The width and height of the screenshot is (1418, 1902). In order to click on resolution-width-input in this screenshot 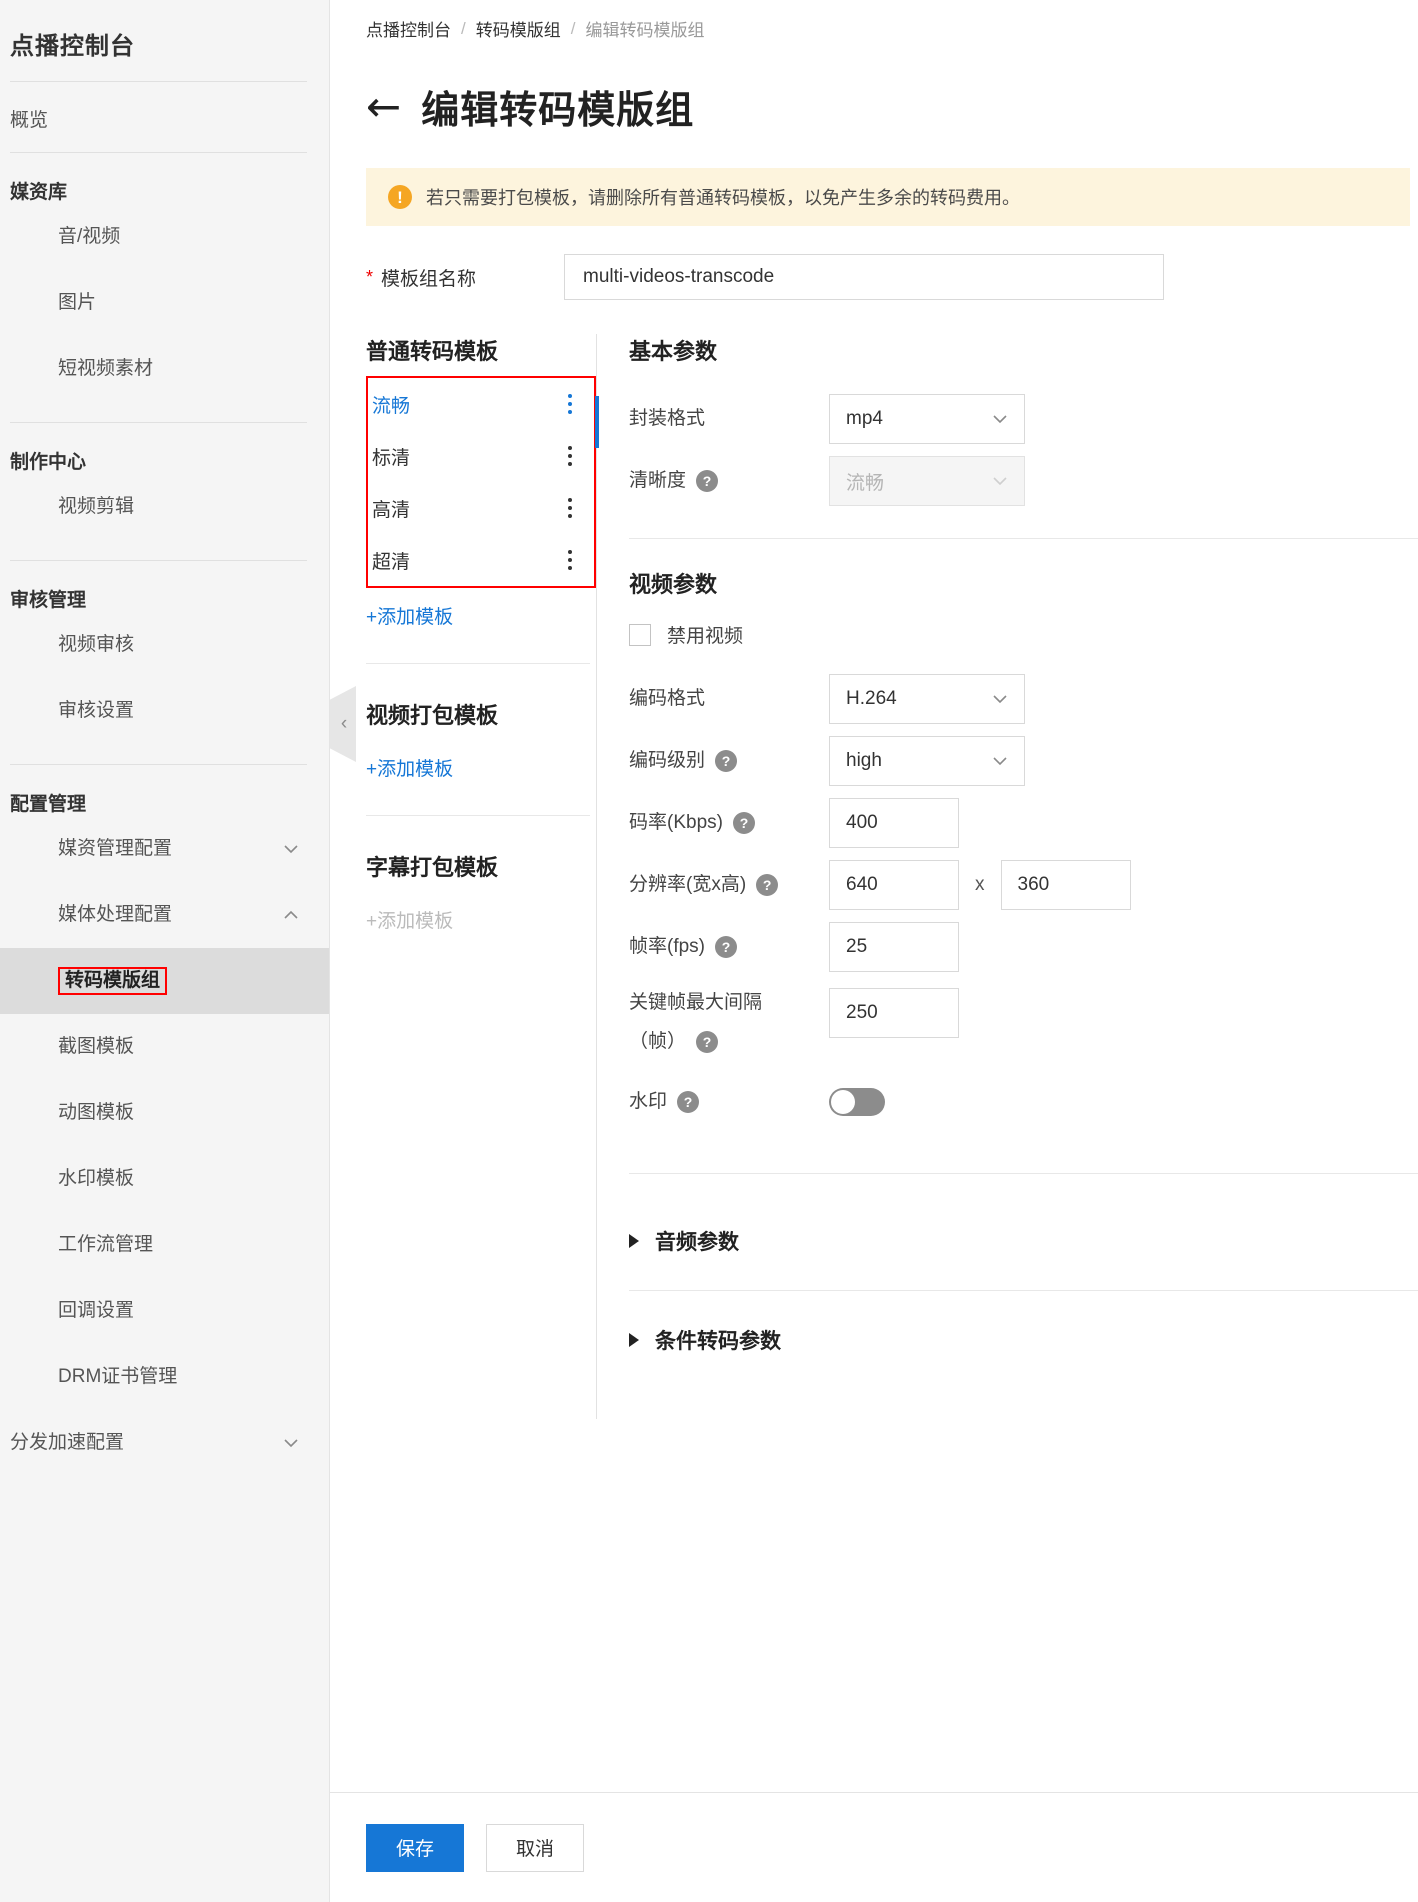, I will do `click(894, 885)`.